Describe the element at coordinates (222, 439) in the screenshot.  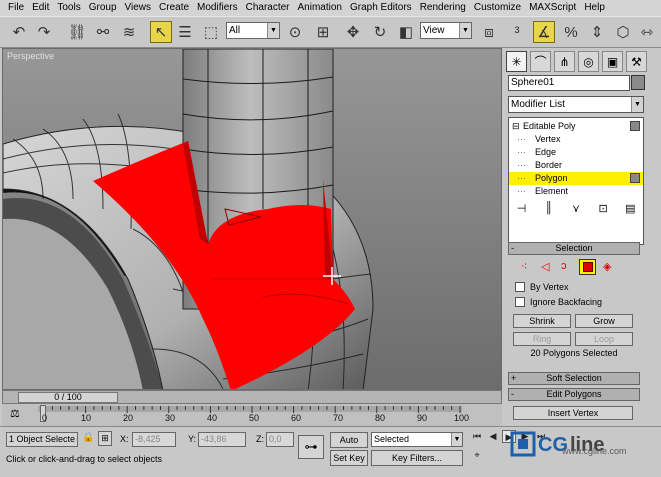
I see `y-coordinate-field: -43,86` at that location.